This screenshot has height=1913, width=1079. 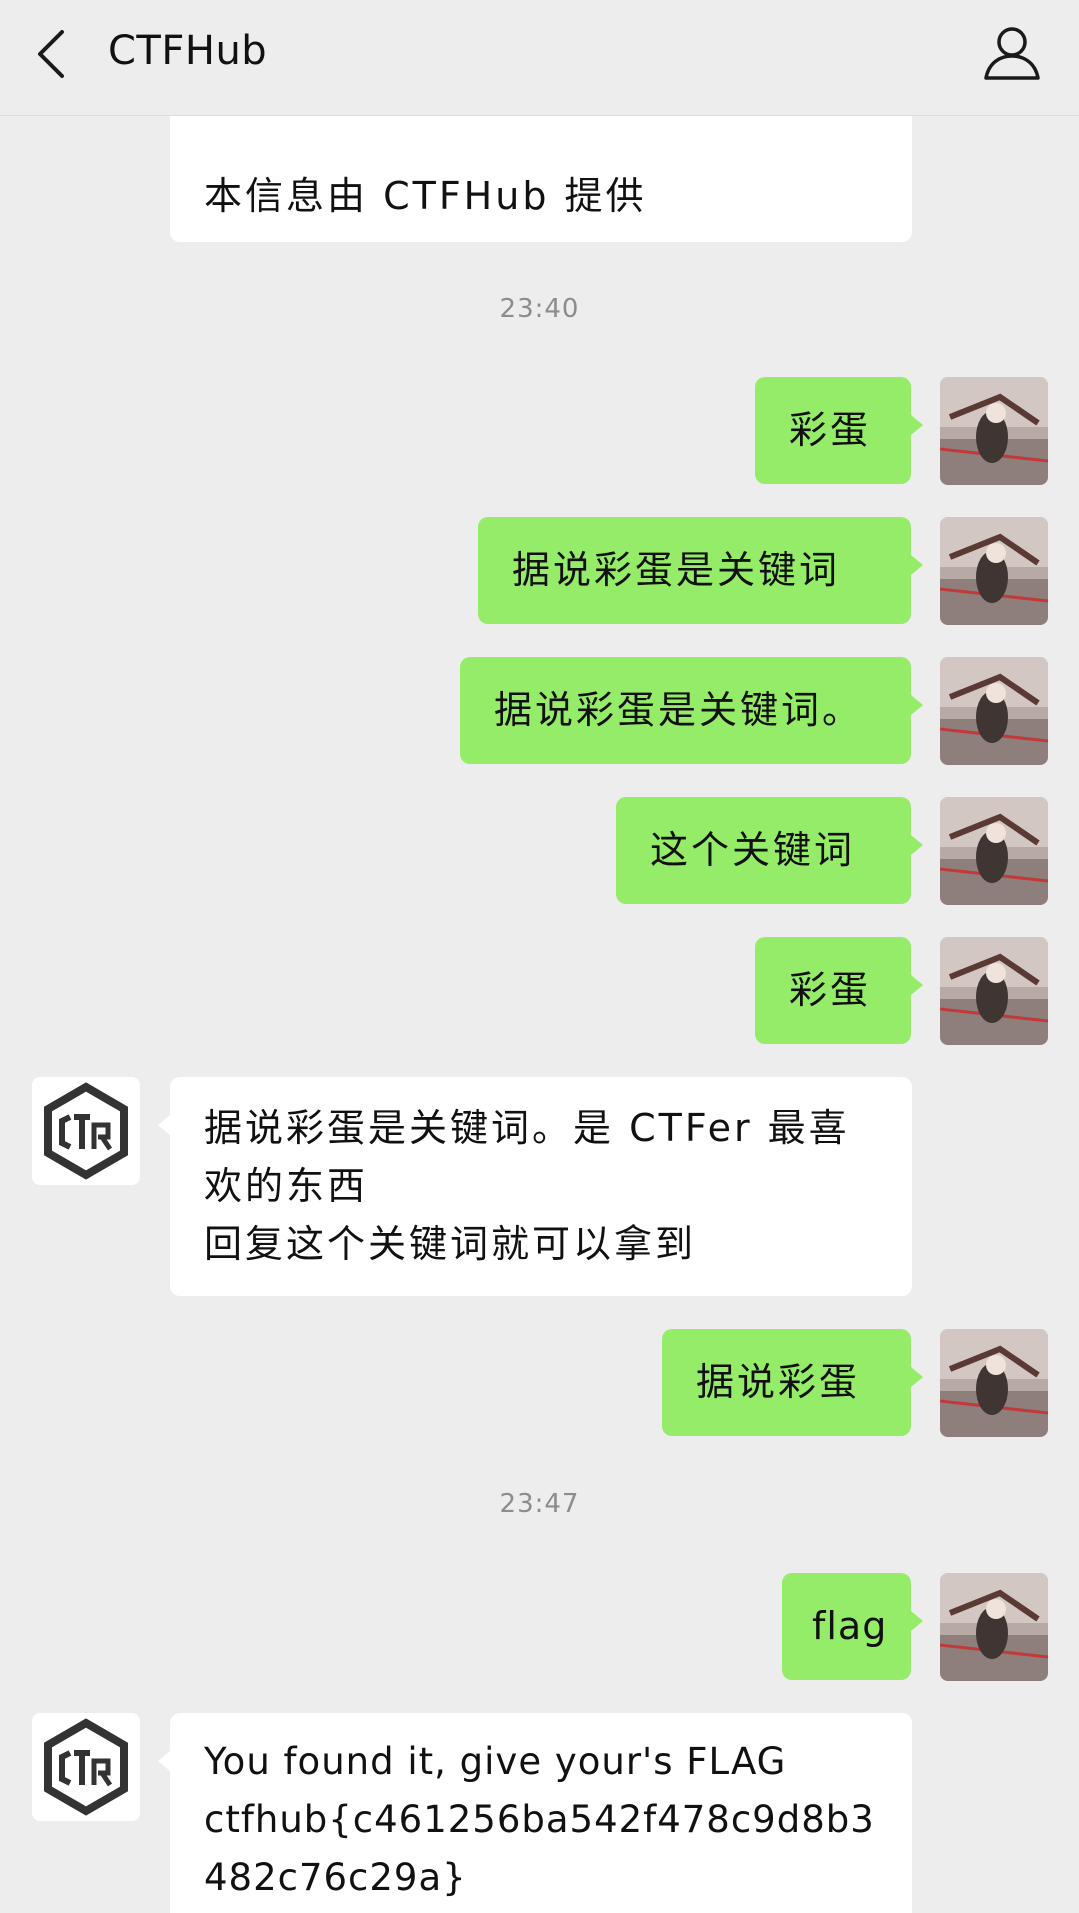 What do you see at coordinates (769, 850) in the screenshot?
I see `outgoing-message: 这个关键词` at bounding box center [769, 850].